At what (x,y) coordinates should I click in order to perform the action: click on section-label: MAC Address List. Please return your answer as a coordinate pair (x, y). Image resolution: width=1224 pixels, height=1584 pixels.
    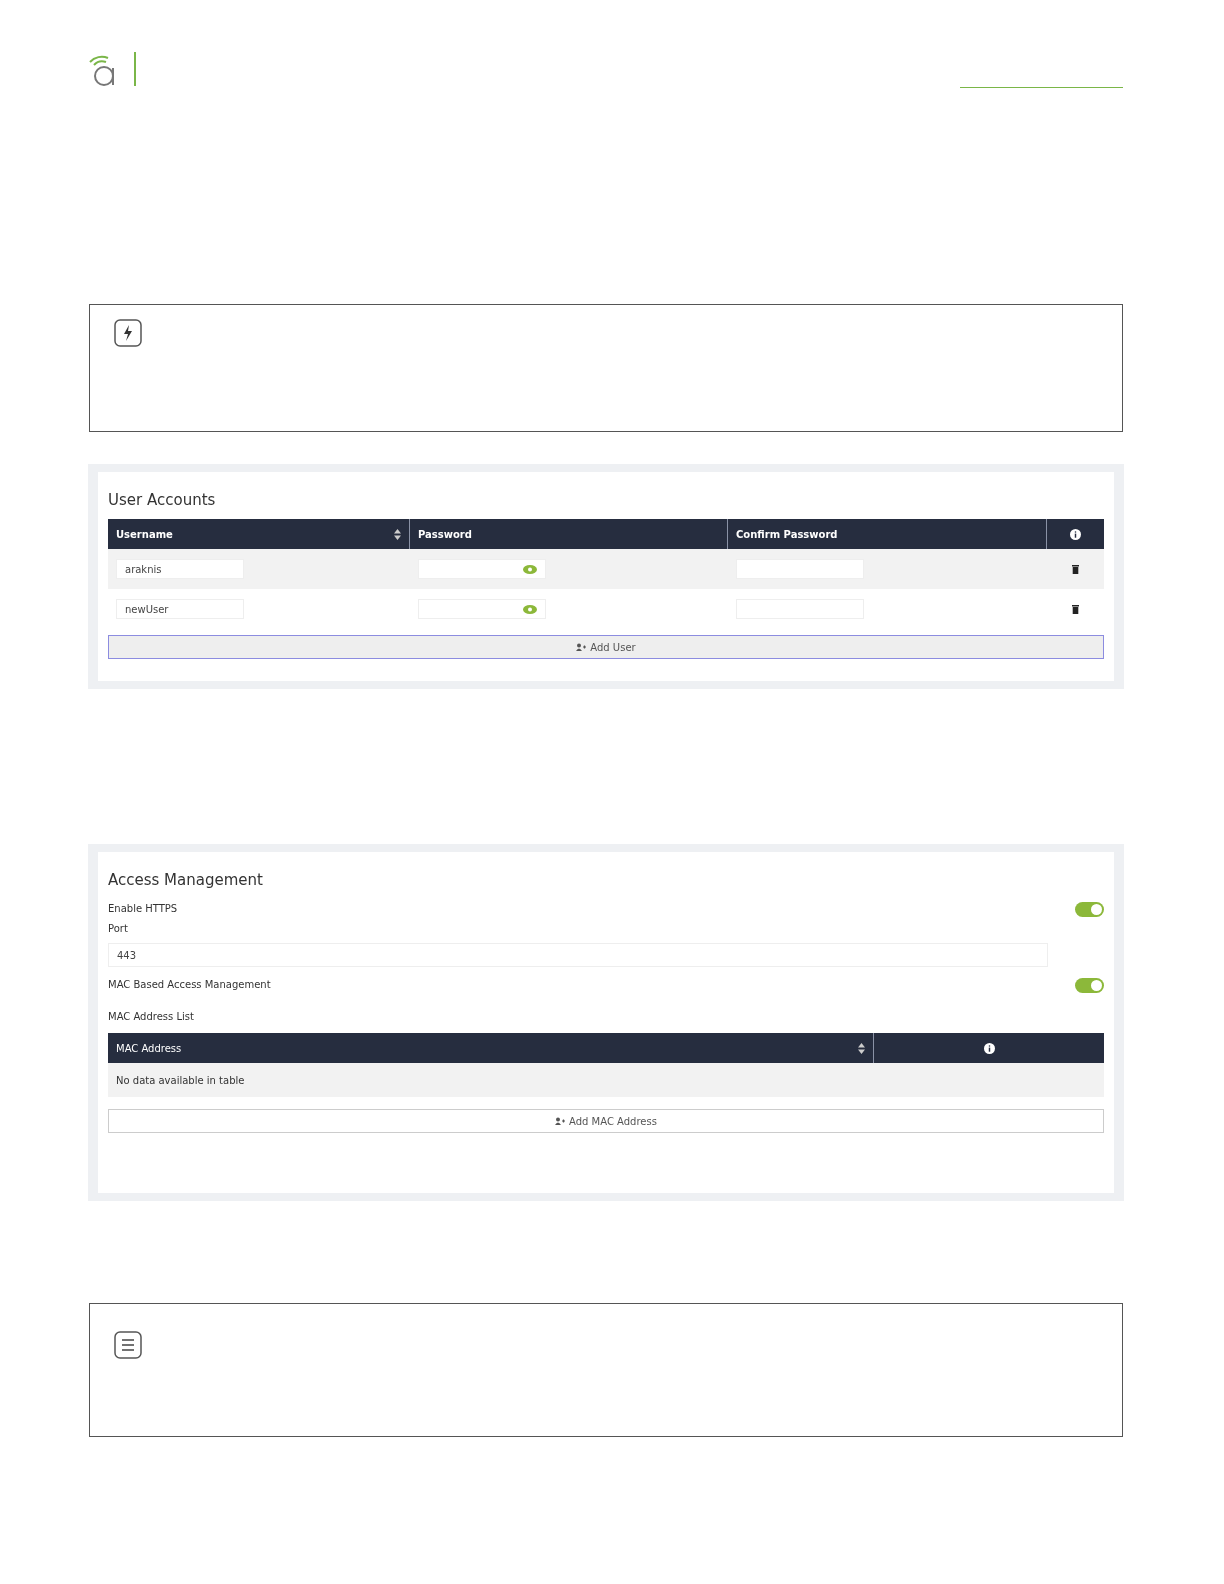
    Looking at the image, I should click on (151, 1017).